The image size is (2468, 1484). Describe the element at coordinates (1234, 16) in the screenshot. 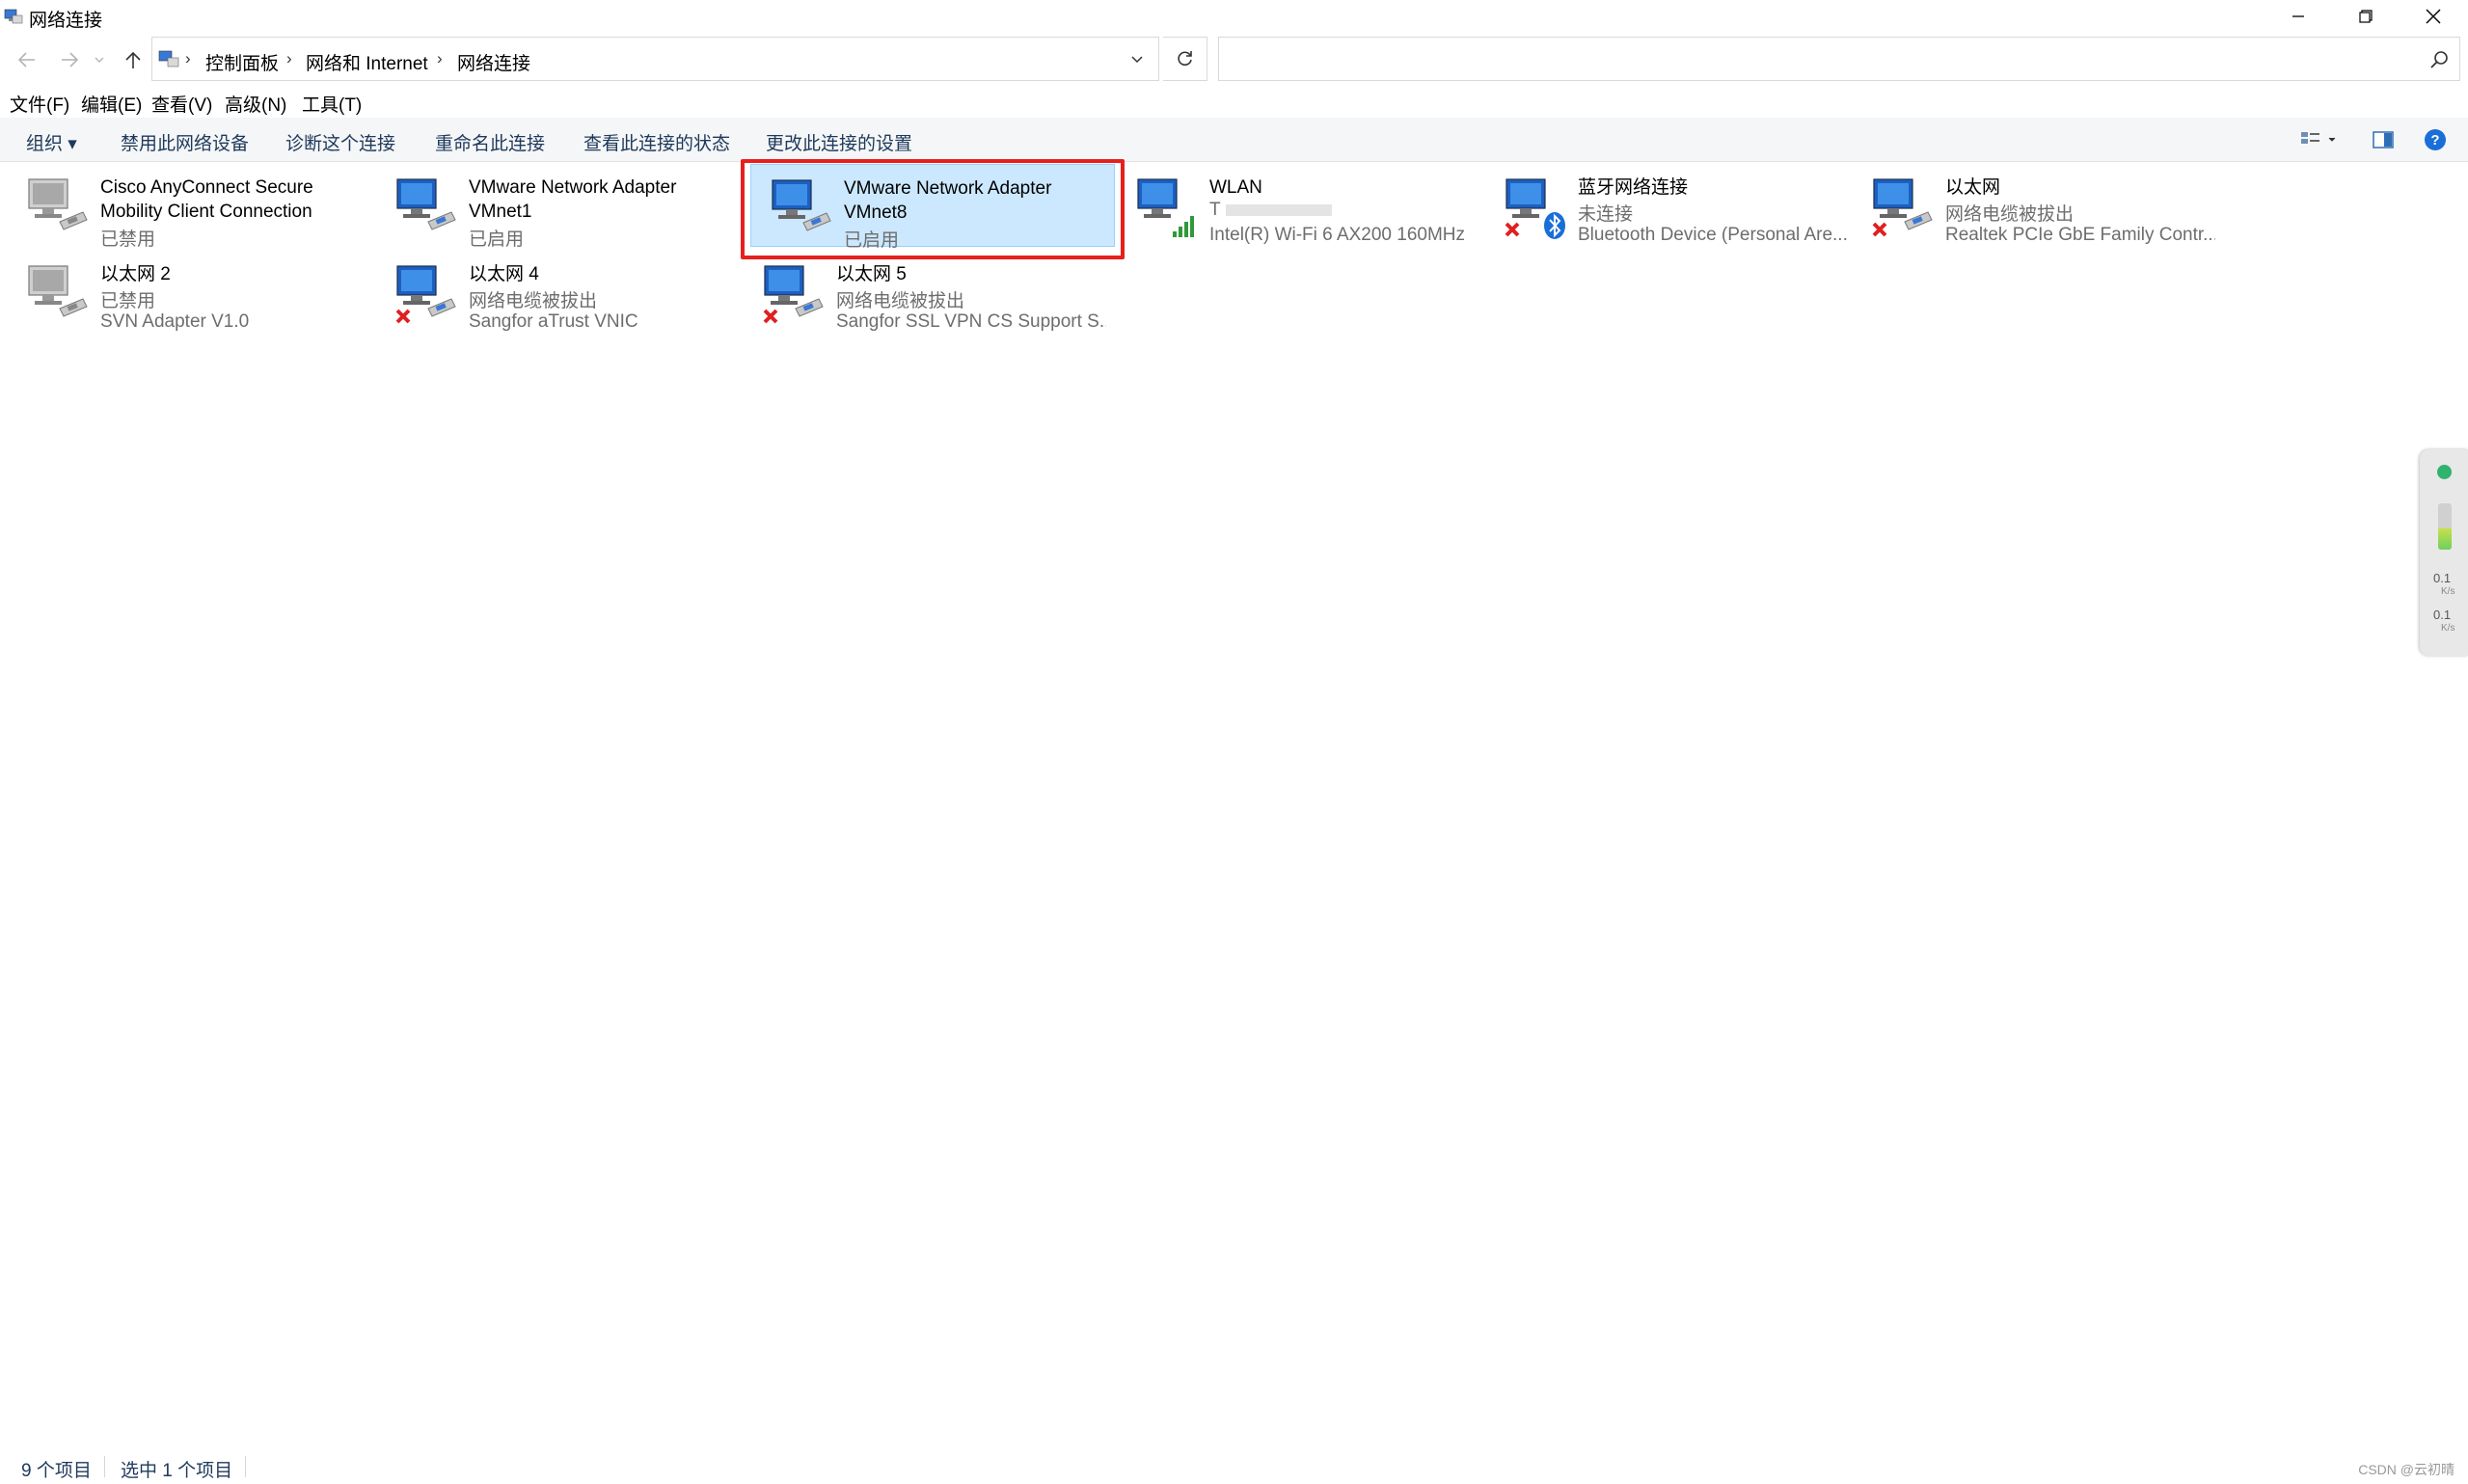

I see `title-bar: 网络连接` at that location.